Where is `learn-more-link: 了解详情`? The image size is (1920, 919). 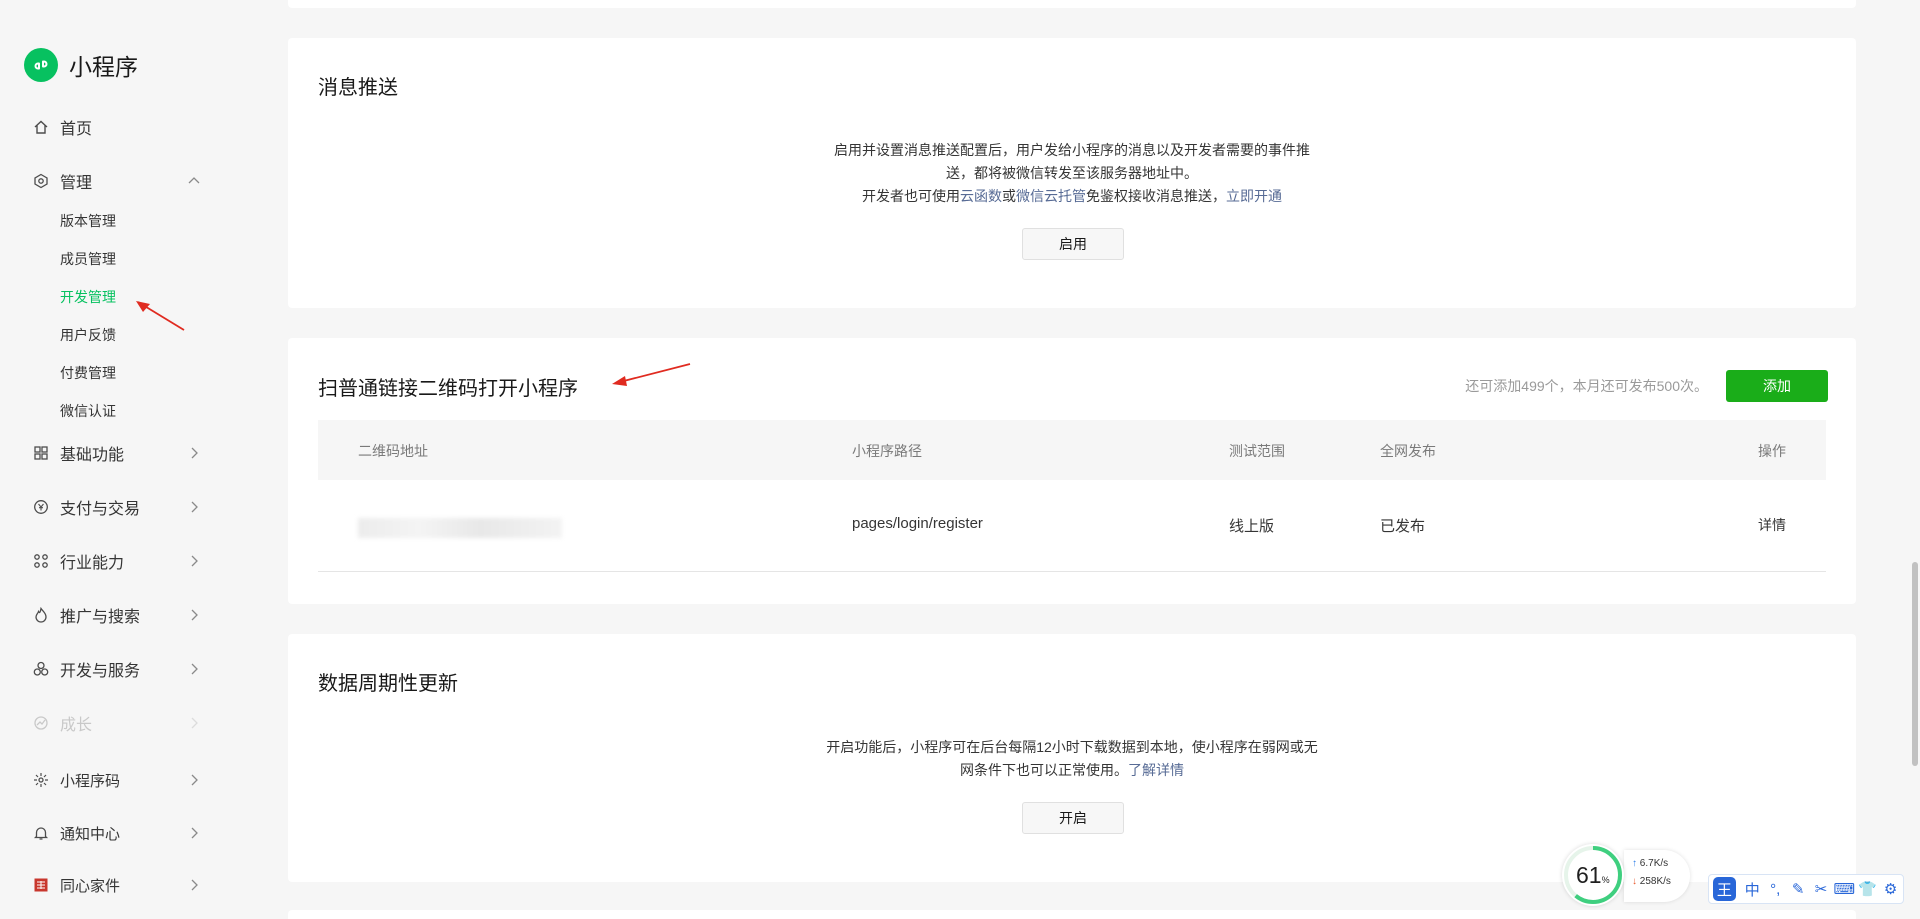 learn-more-link: 了解详情 is located at coordinates (1156, 770).